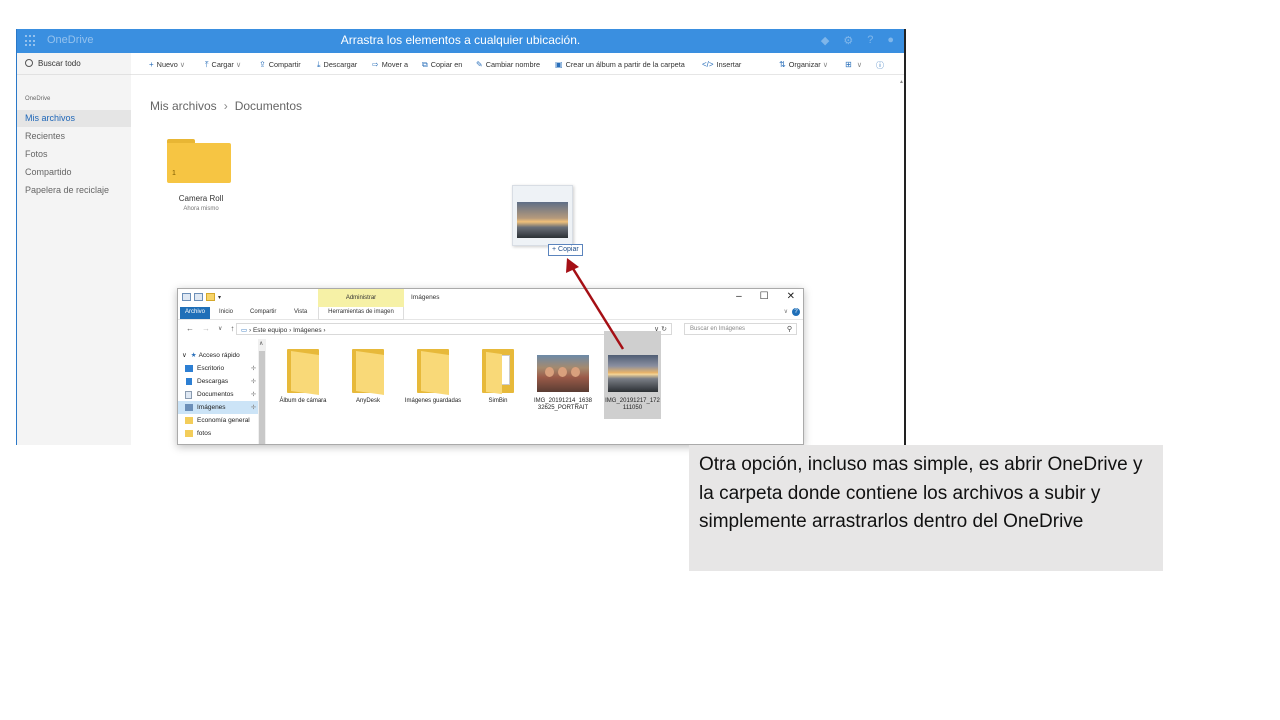 This screenshot has width=1280, height=720. What do you see at coordinates (183, 106) in the screenshot?
I see `breadcrumb-mis-archivos: Mis archivos` at bounding box center [183, 106].